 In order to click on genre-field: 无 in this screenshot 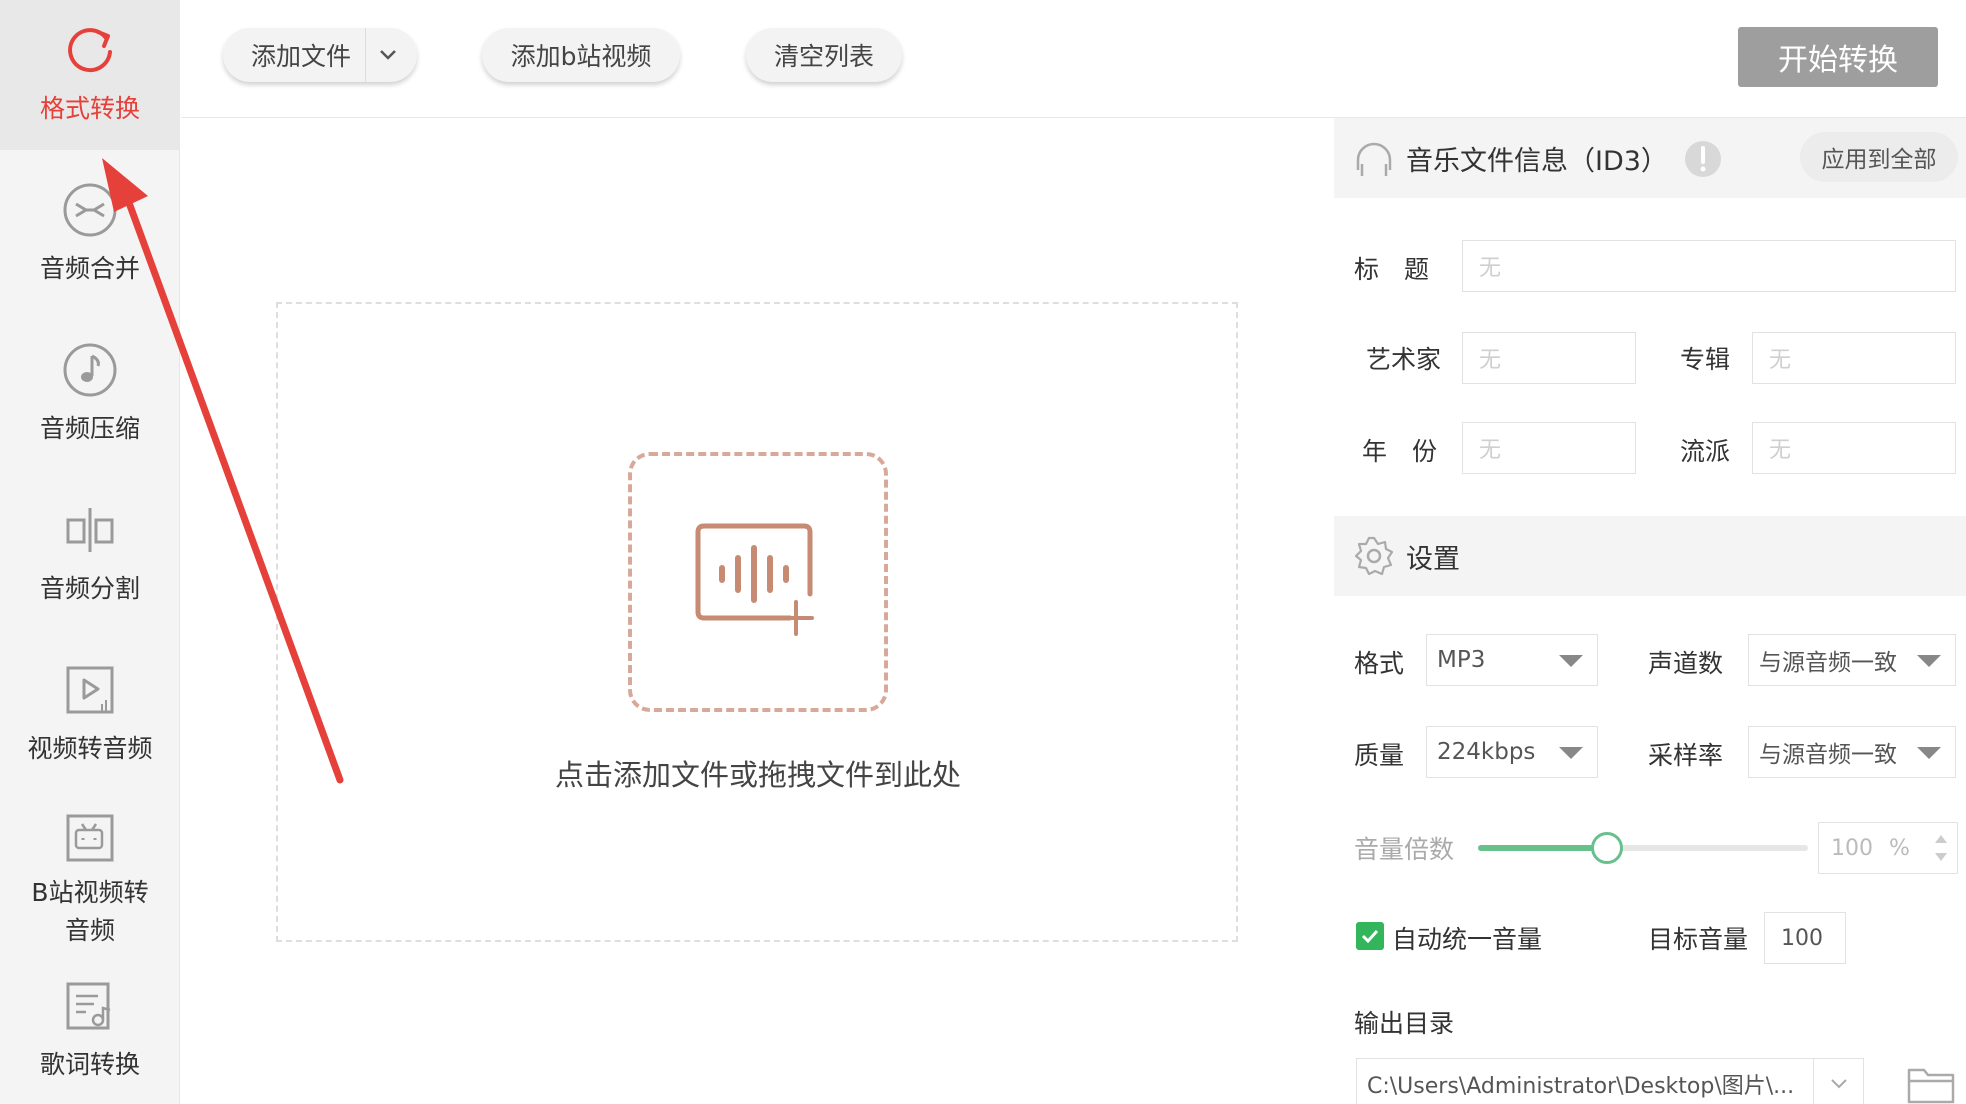, I will do `click(1854, 448)`.